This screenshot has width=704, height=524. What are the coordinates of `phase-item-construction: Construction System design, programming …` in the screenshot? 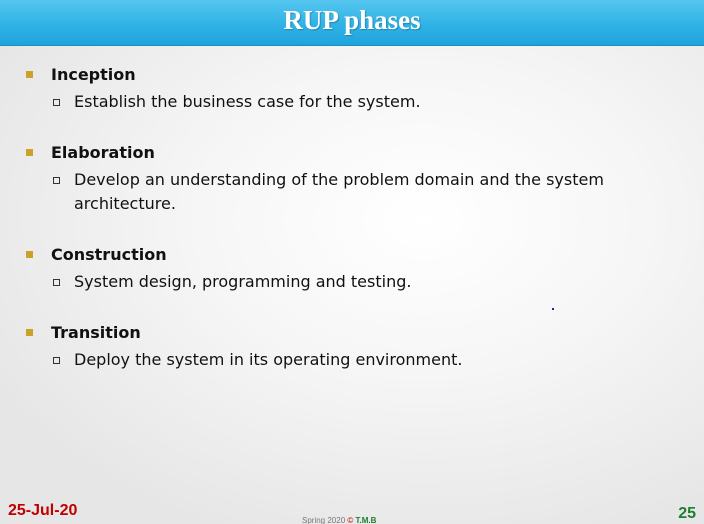 It's located at (342, 268).